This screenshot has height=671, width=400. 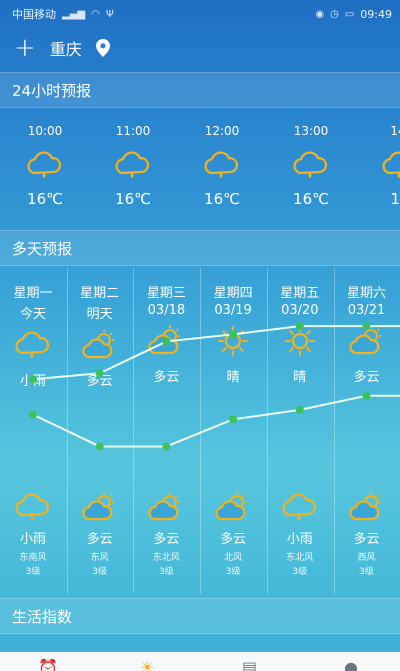 What do you see at coordinates (147, 664) in the screenshot?
I see `weather-nav-icon: ☀` at bounding box center [147, 664].